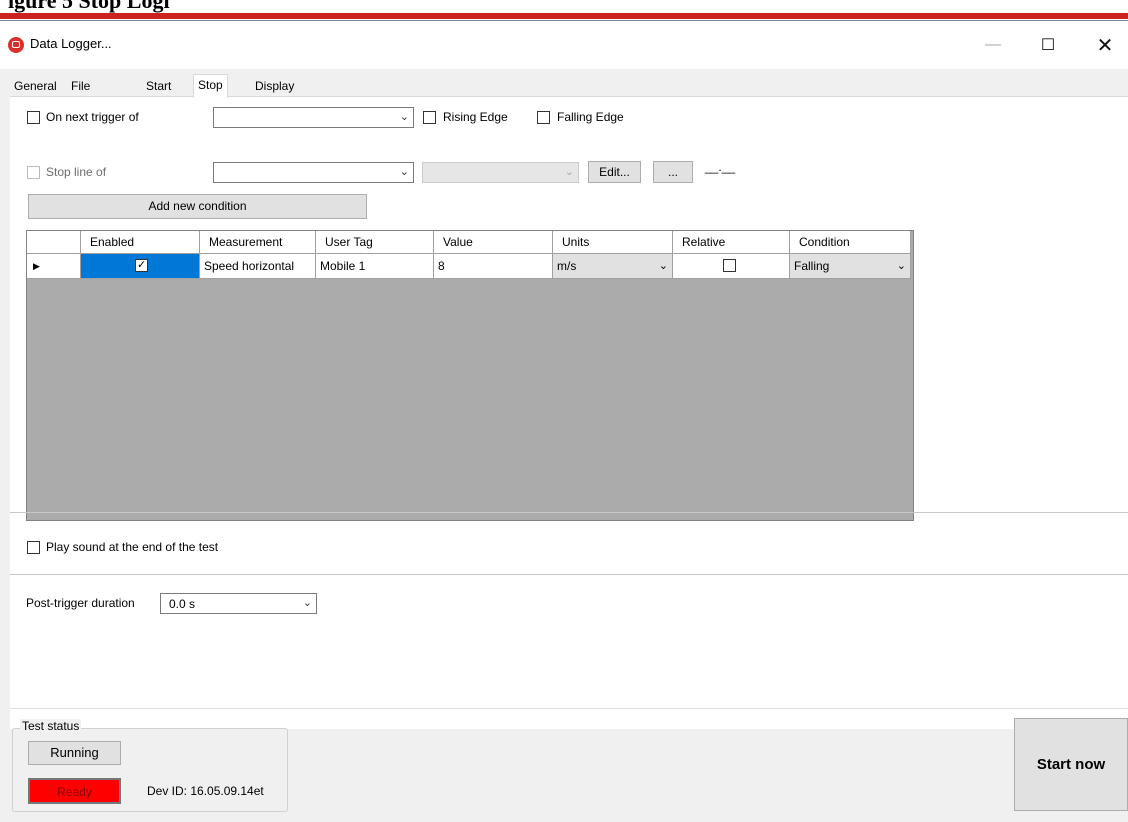  What do you see at coordinates (613, 266) in the screenshot?
I see `units-cell: m/s ⌄` at bounding box center [613, 266].